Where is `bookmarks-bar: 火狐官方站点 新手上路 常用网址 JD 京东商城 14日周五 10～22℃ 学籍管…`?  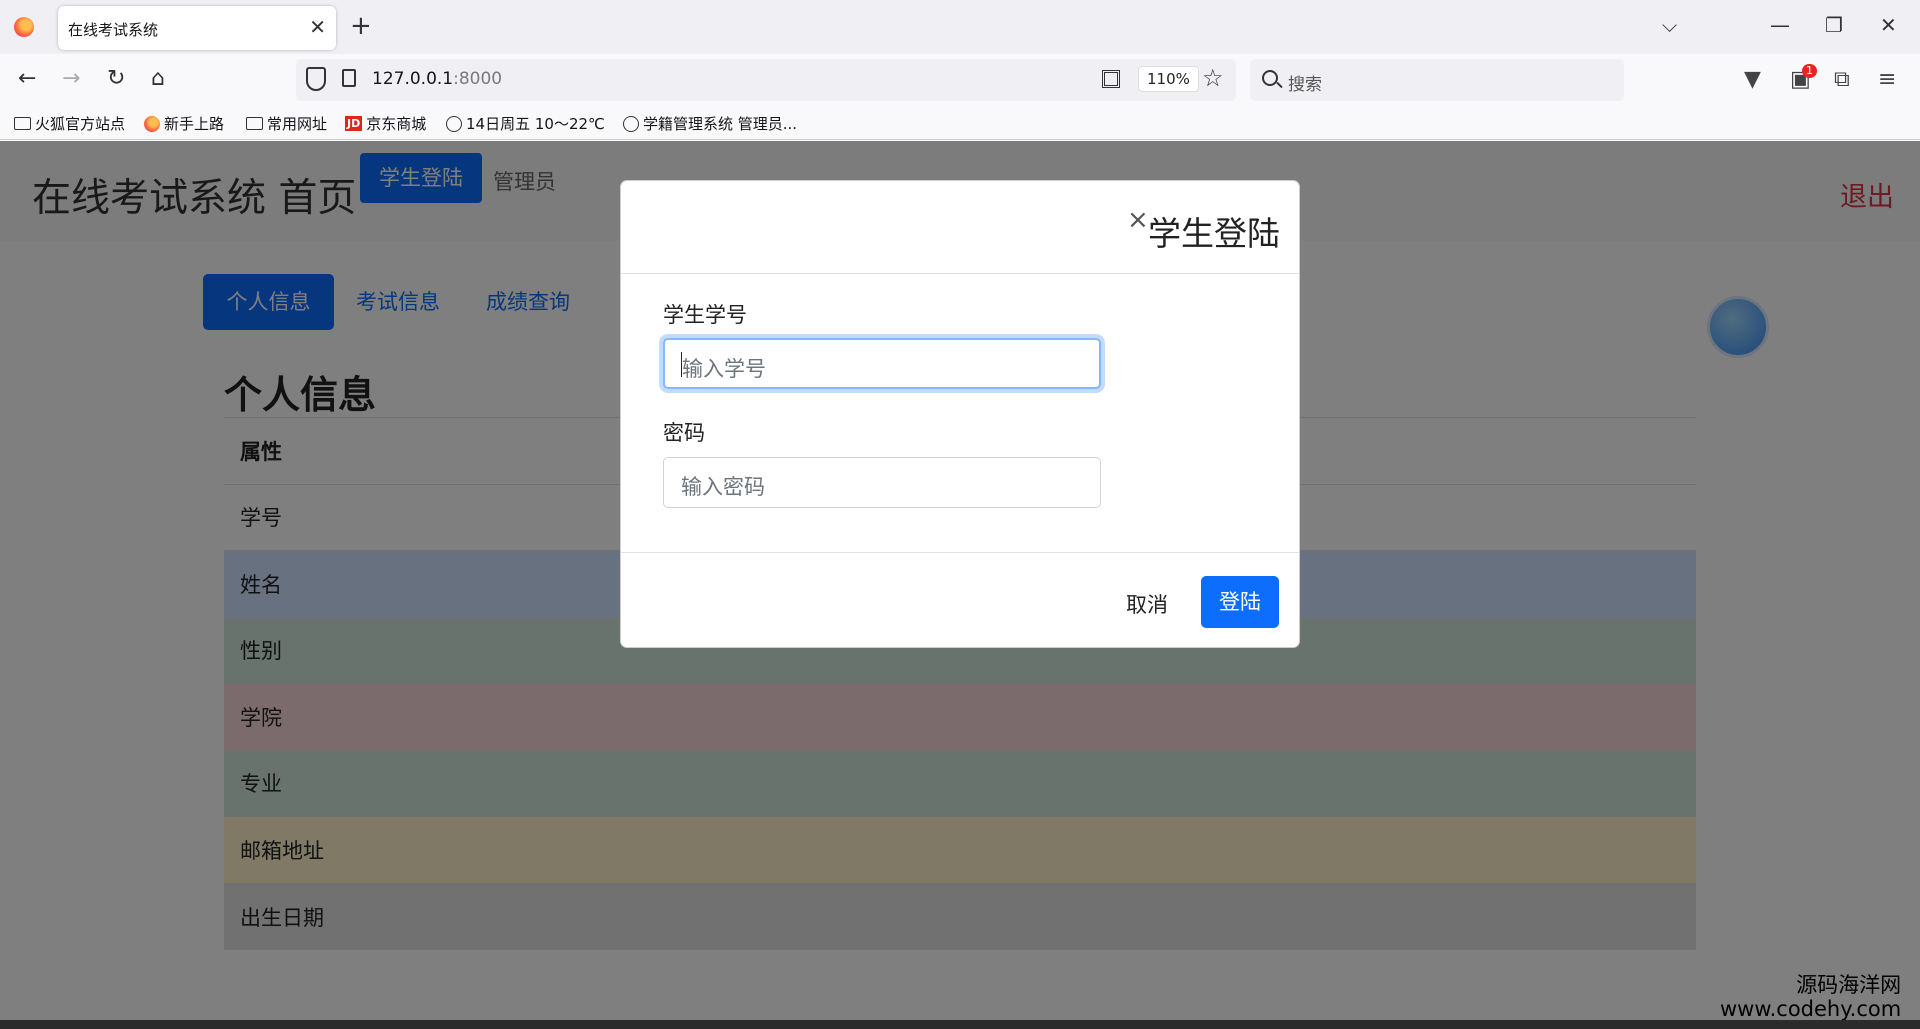 bookmarks-bar: 火狐官方站点 新手上路 常用网址 JD 京东商城 14日周五 10～22℃ 学籍管… is located at coordinates (960, 123).